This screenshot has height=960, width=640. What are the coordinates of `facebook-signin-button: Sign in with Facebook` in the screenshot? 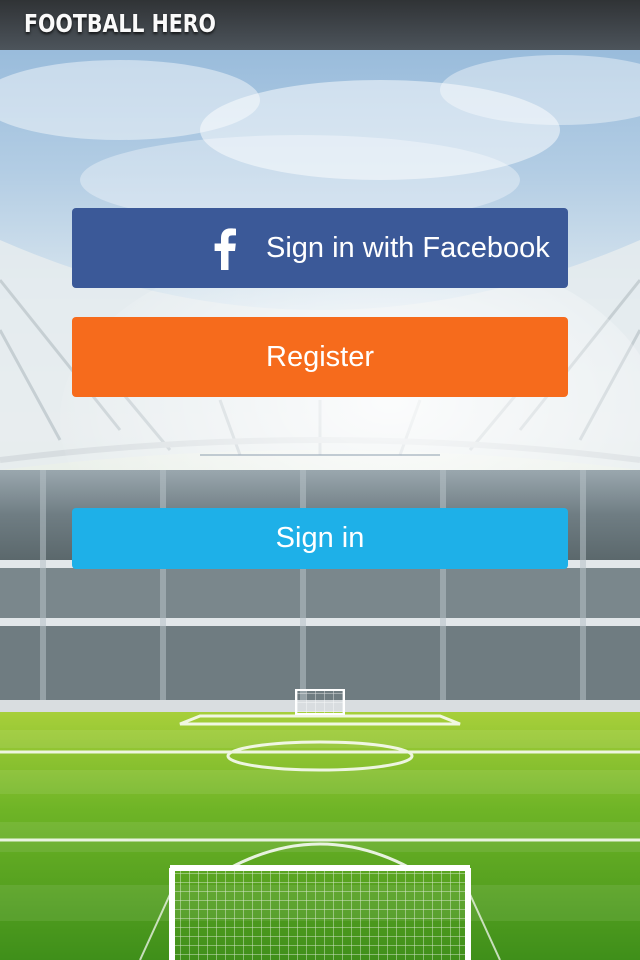 It's located at (320, 248).